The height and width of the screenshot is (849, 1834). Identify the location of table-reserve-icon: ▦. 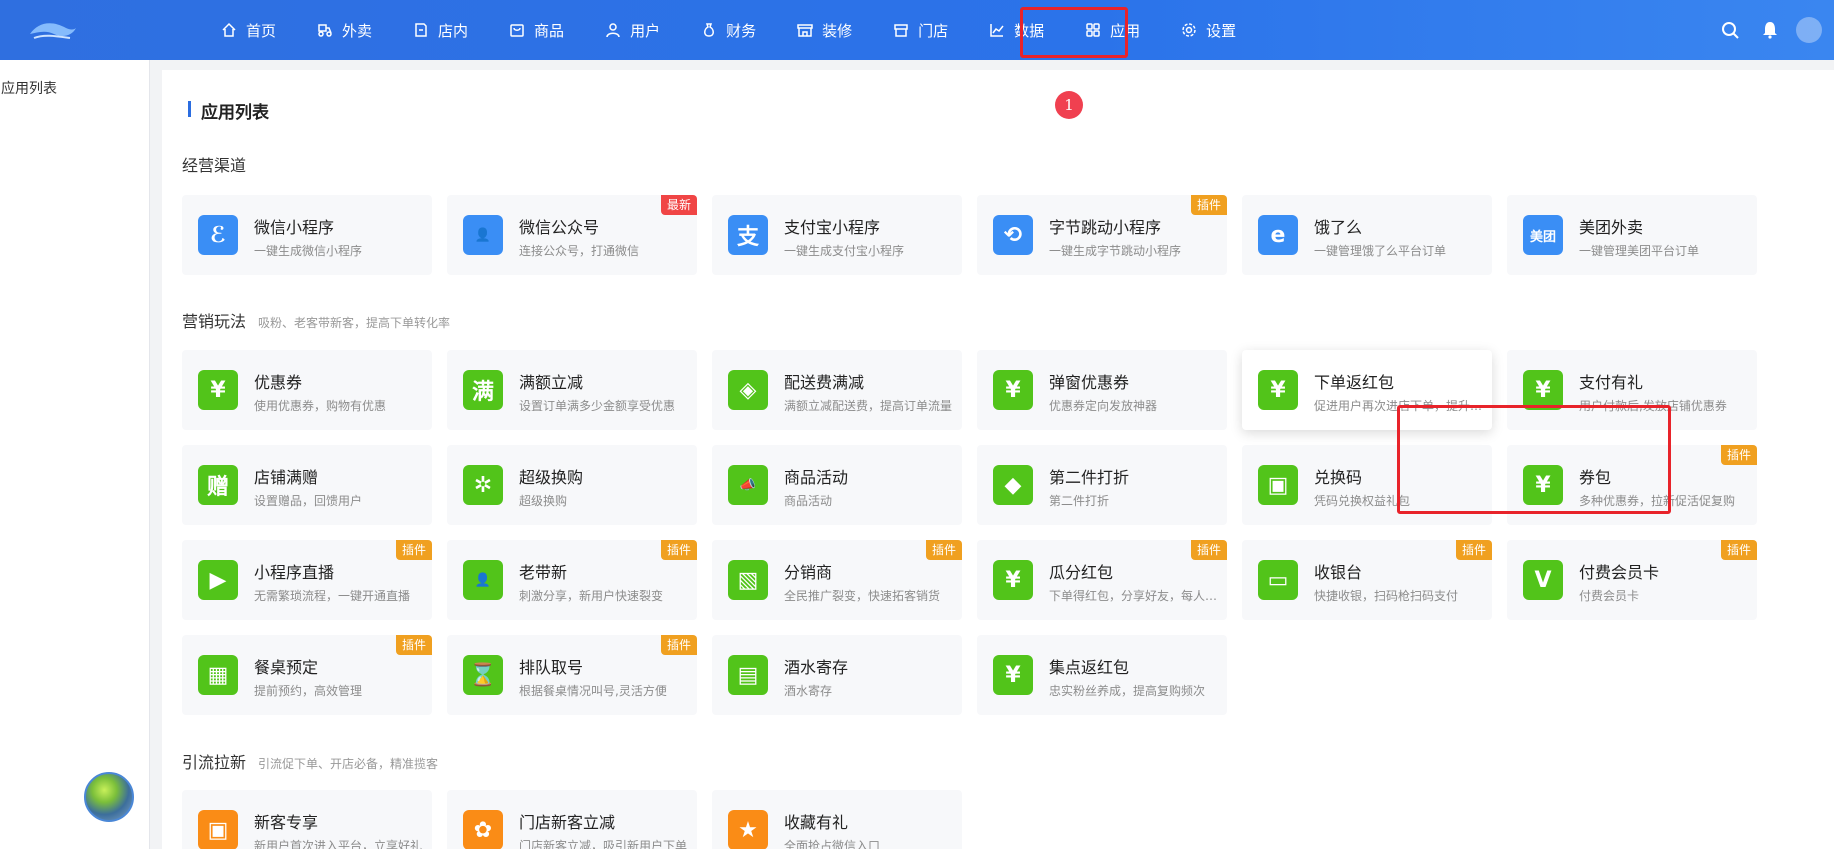
(218, 675).